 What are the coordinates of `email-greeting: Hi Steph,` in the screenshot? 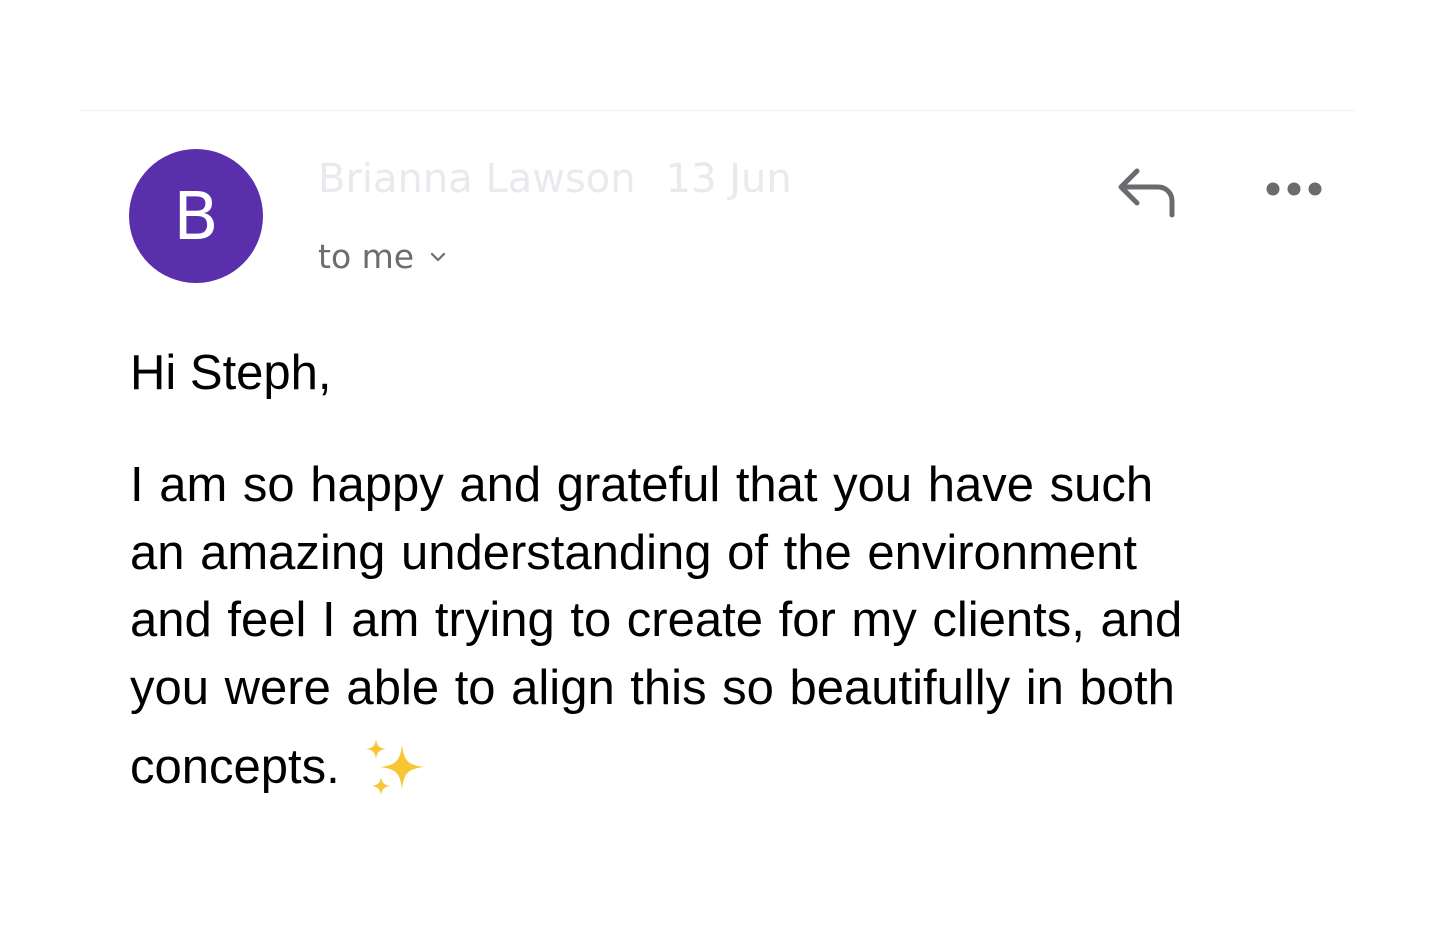 It's located at (231, 373).